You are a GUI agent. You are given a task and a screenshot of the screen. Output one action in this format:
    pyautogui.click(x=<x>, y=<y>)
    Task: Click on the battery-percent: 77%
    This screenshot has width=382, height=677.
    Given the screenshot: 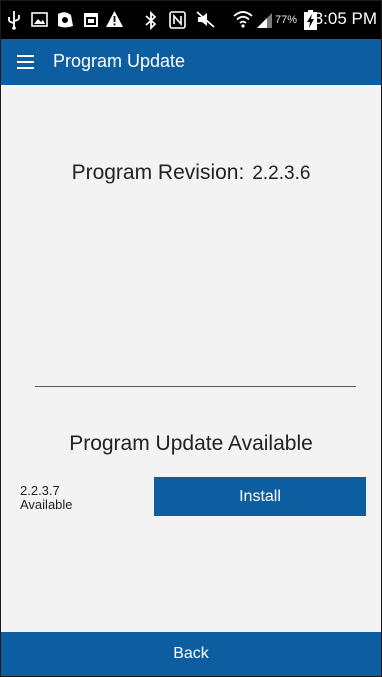 What is the action you would take?
    pyautogui.click(x=286, y=20)
    